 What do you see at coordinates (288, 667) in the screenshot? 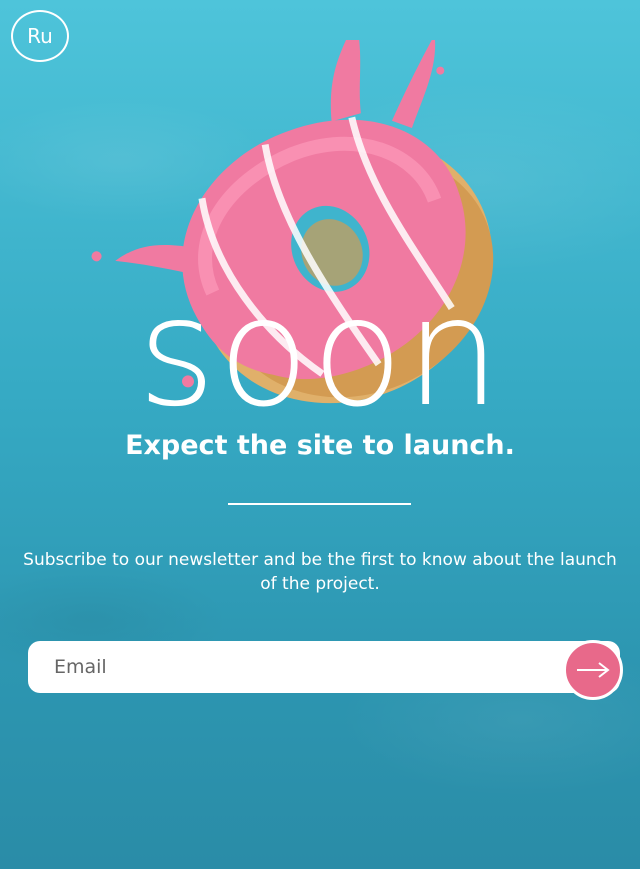
I see `email-input` at bounding box center [288, 667].